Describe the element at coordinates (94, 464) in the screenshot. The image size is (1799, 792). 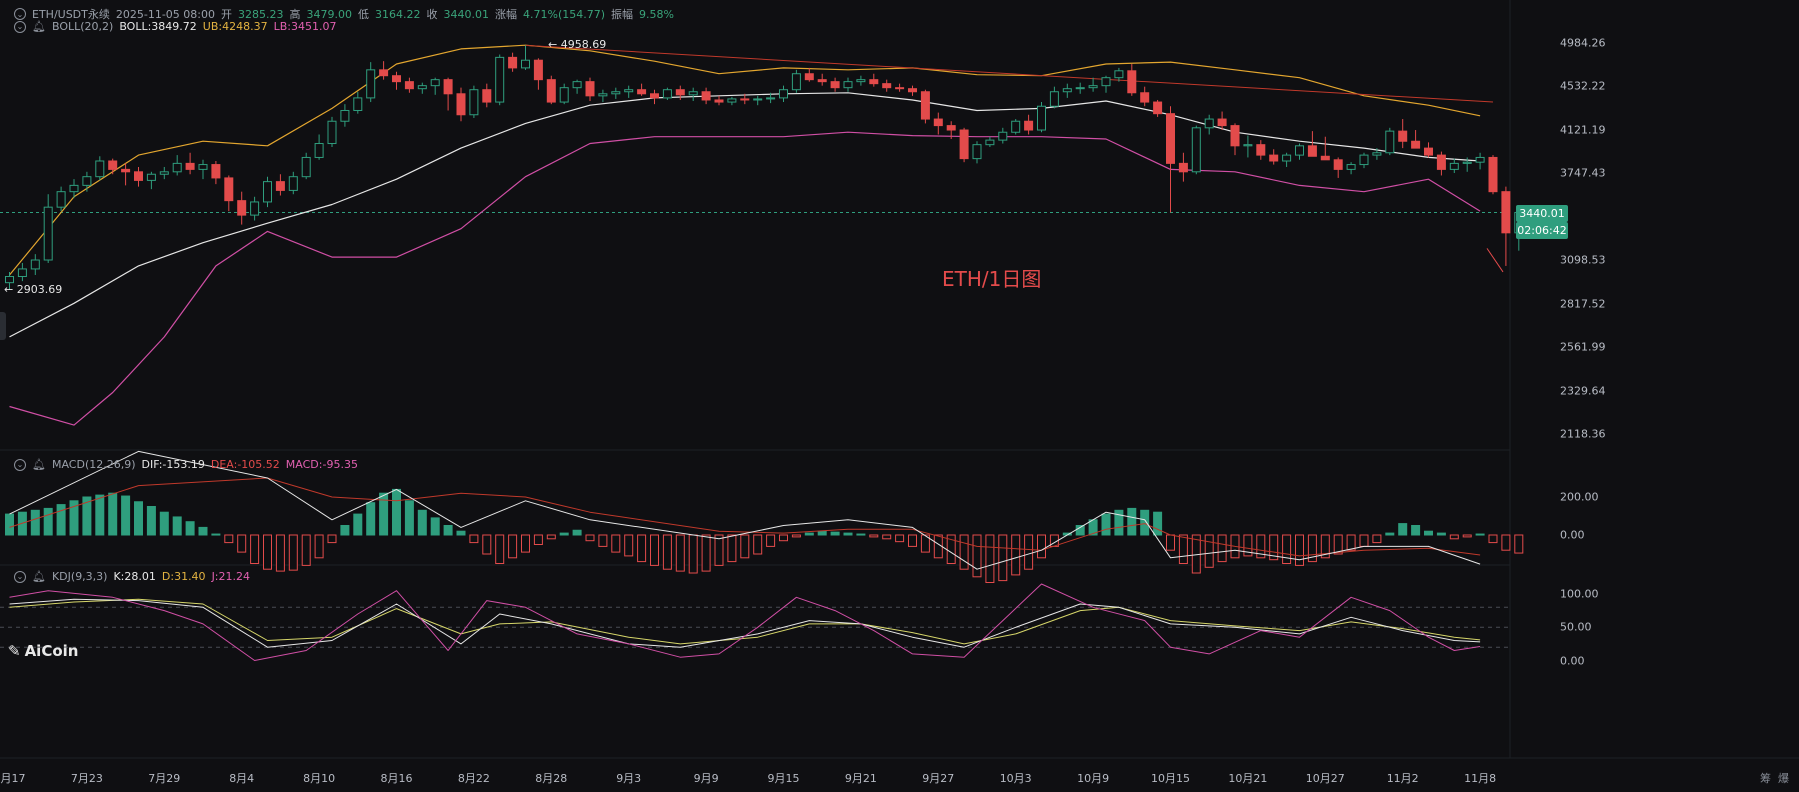
I see `macd-label: MACD(12,26,9)` at that location.